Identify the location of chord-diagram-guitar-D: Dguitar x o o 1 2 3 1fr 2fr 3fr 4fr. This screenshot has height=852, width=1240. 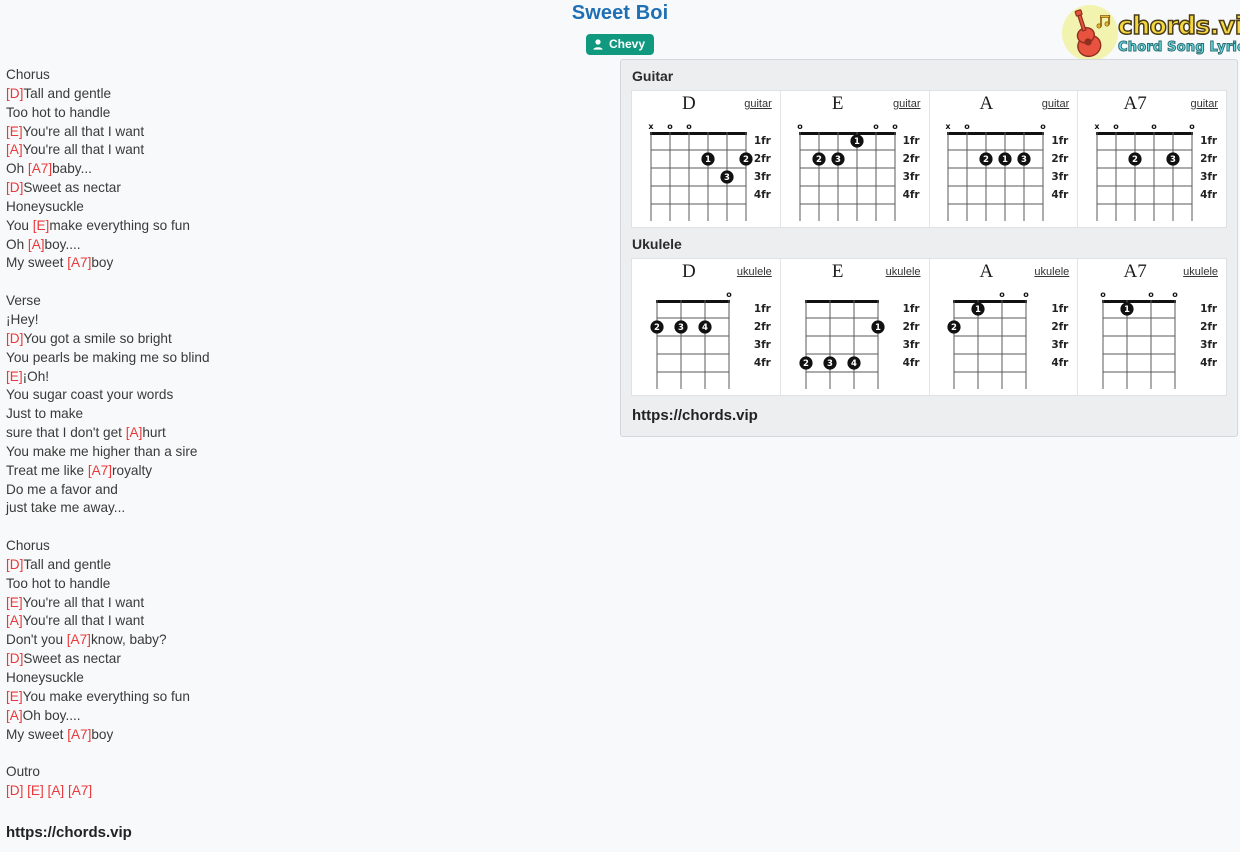
(706, 159).